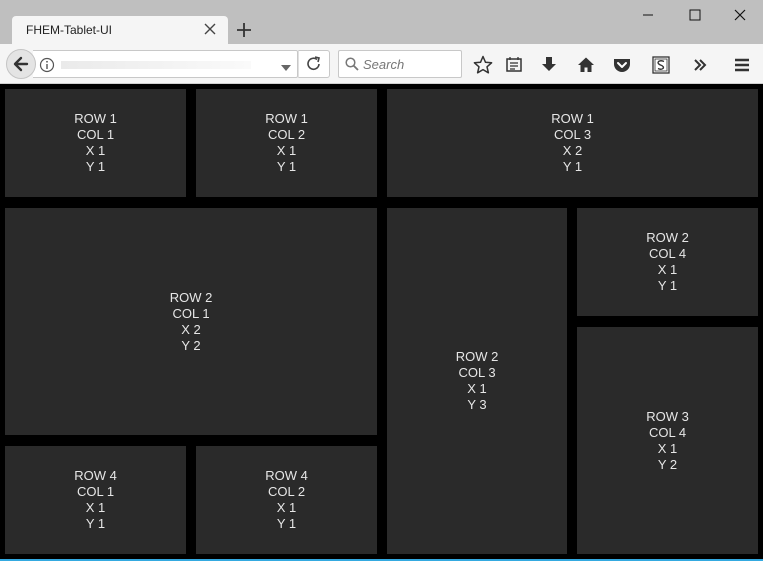 This screenshot has height=561, width=763. What do you see at coordinates (622, 65) in the screenshot?
I see `pocket-icon` at bounding box center [622, 65].